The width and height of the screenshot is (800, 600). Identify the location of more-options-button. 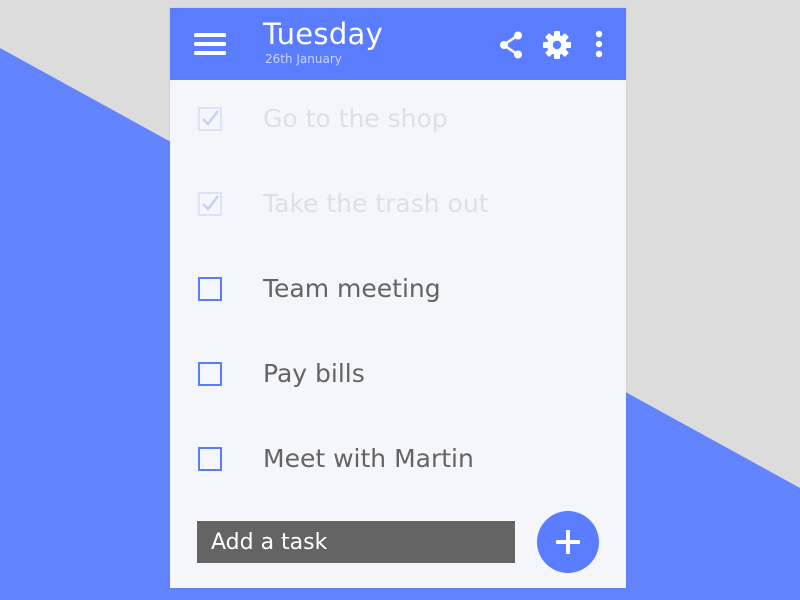
(599, 45).